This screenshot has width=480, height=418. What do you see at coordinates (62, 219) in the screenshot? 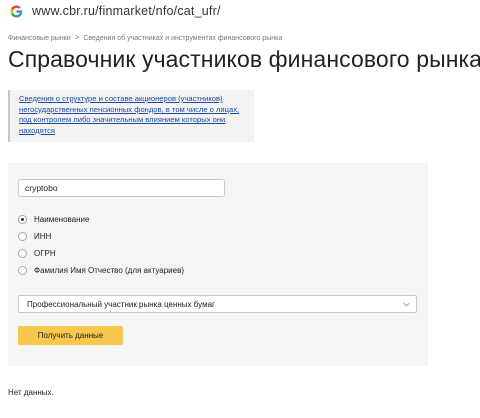
I see `radio-label: Наименование` at bounding box center [62, 219].